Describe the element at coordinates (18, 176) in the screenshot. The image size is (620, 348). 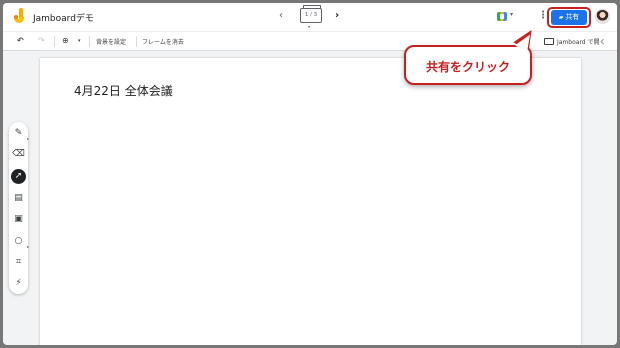
I see `select-icon: ➚` at that location.